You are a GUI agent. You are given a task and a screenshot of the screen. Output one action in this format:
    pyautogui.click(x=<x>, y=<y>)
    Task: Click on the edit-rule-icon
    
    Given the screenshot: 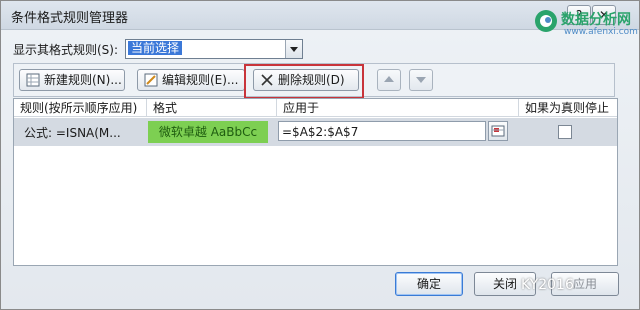 What is the action you would take?
    pyautogui.click(x=151, y=80)
    